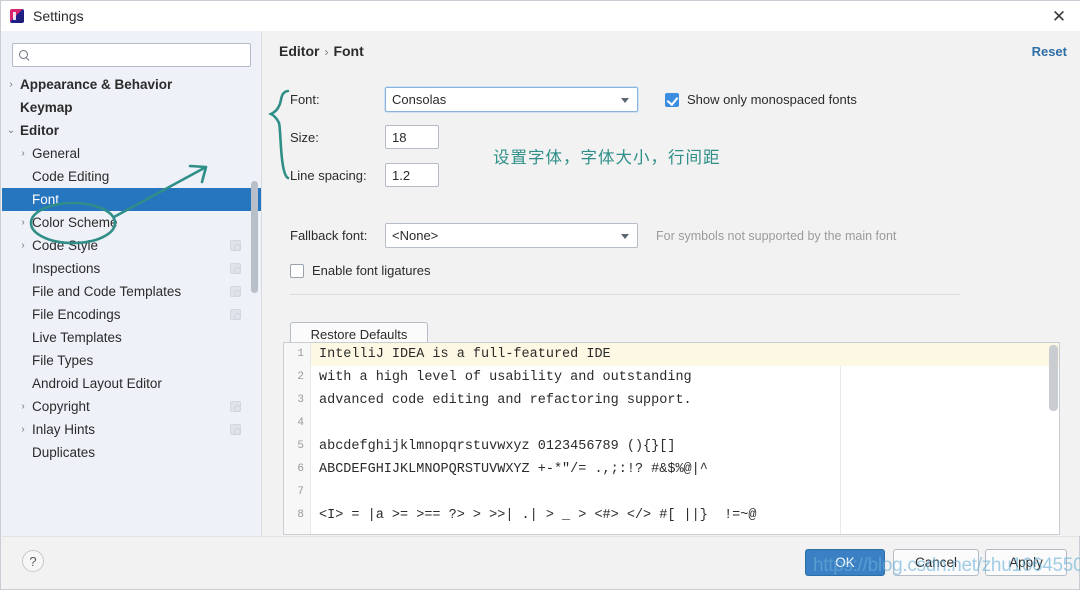 This screenshot has width=1080, height=590. I want to click on sidebar-item-file-encodings: File Encodings, so click(131, 314).